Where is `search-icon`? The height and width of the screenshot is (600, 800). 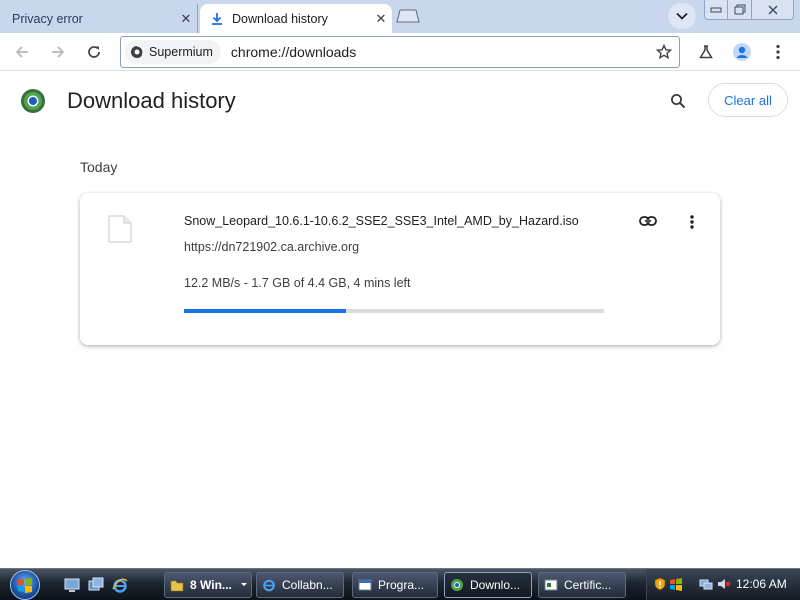
search-icon is located at coordinates (678, 101).